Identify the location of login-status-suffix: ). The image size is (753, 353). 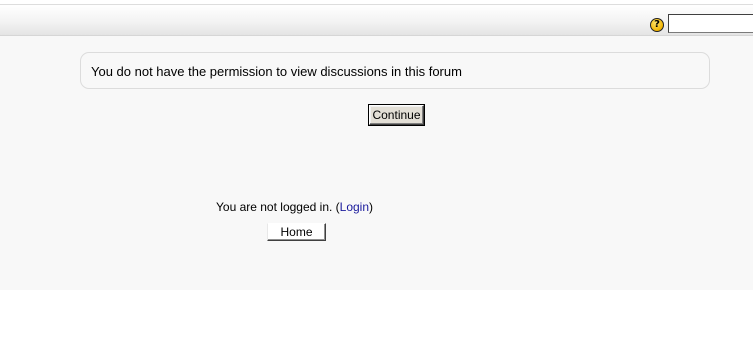
(371, 207).